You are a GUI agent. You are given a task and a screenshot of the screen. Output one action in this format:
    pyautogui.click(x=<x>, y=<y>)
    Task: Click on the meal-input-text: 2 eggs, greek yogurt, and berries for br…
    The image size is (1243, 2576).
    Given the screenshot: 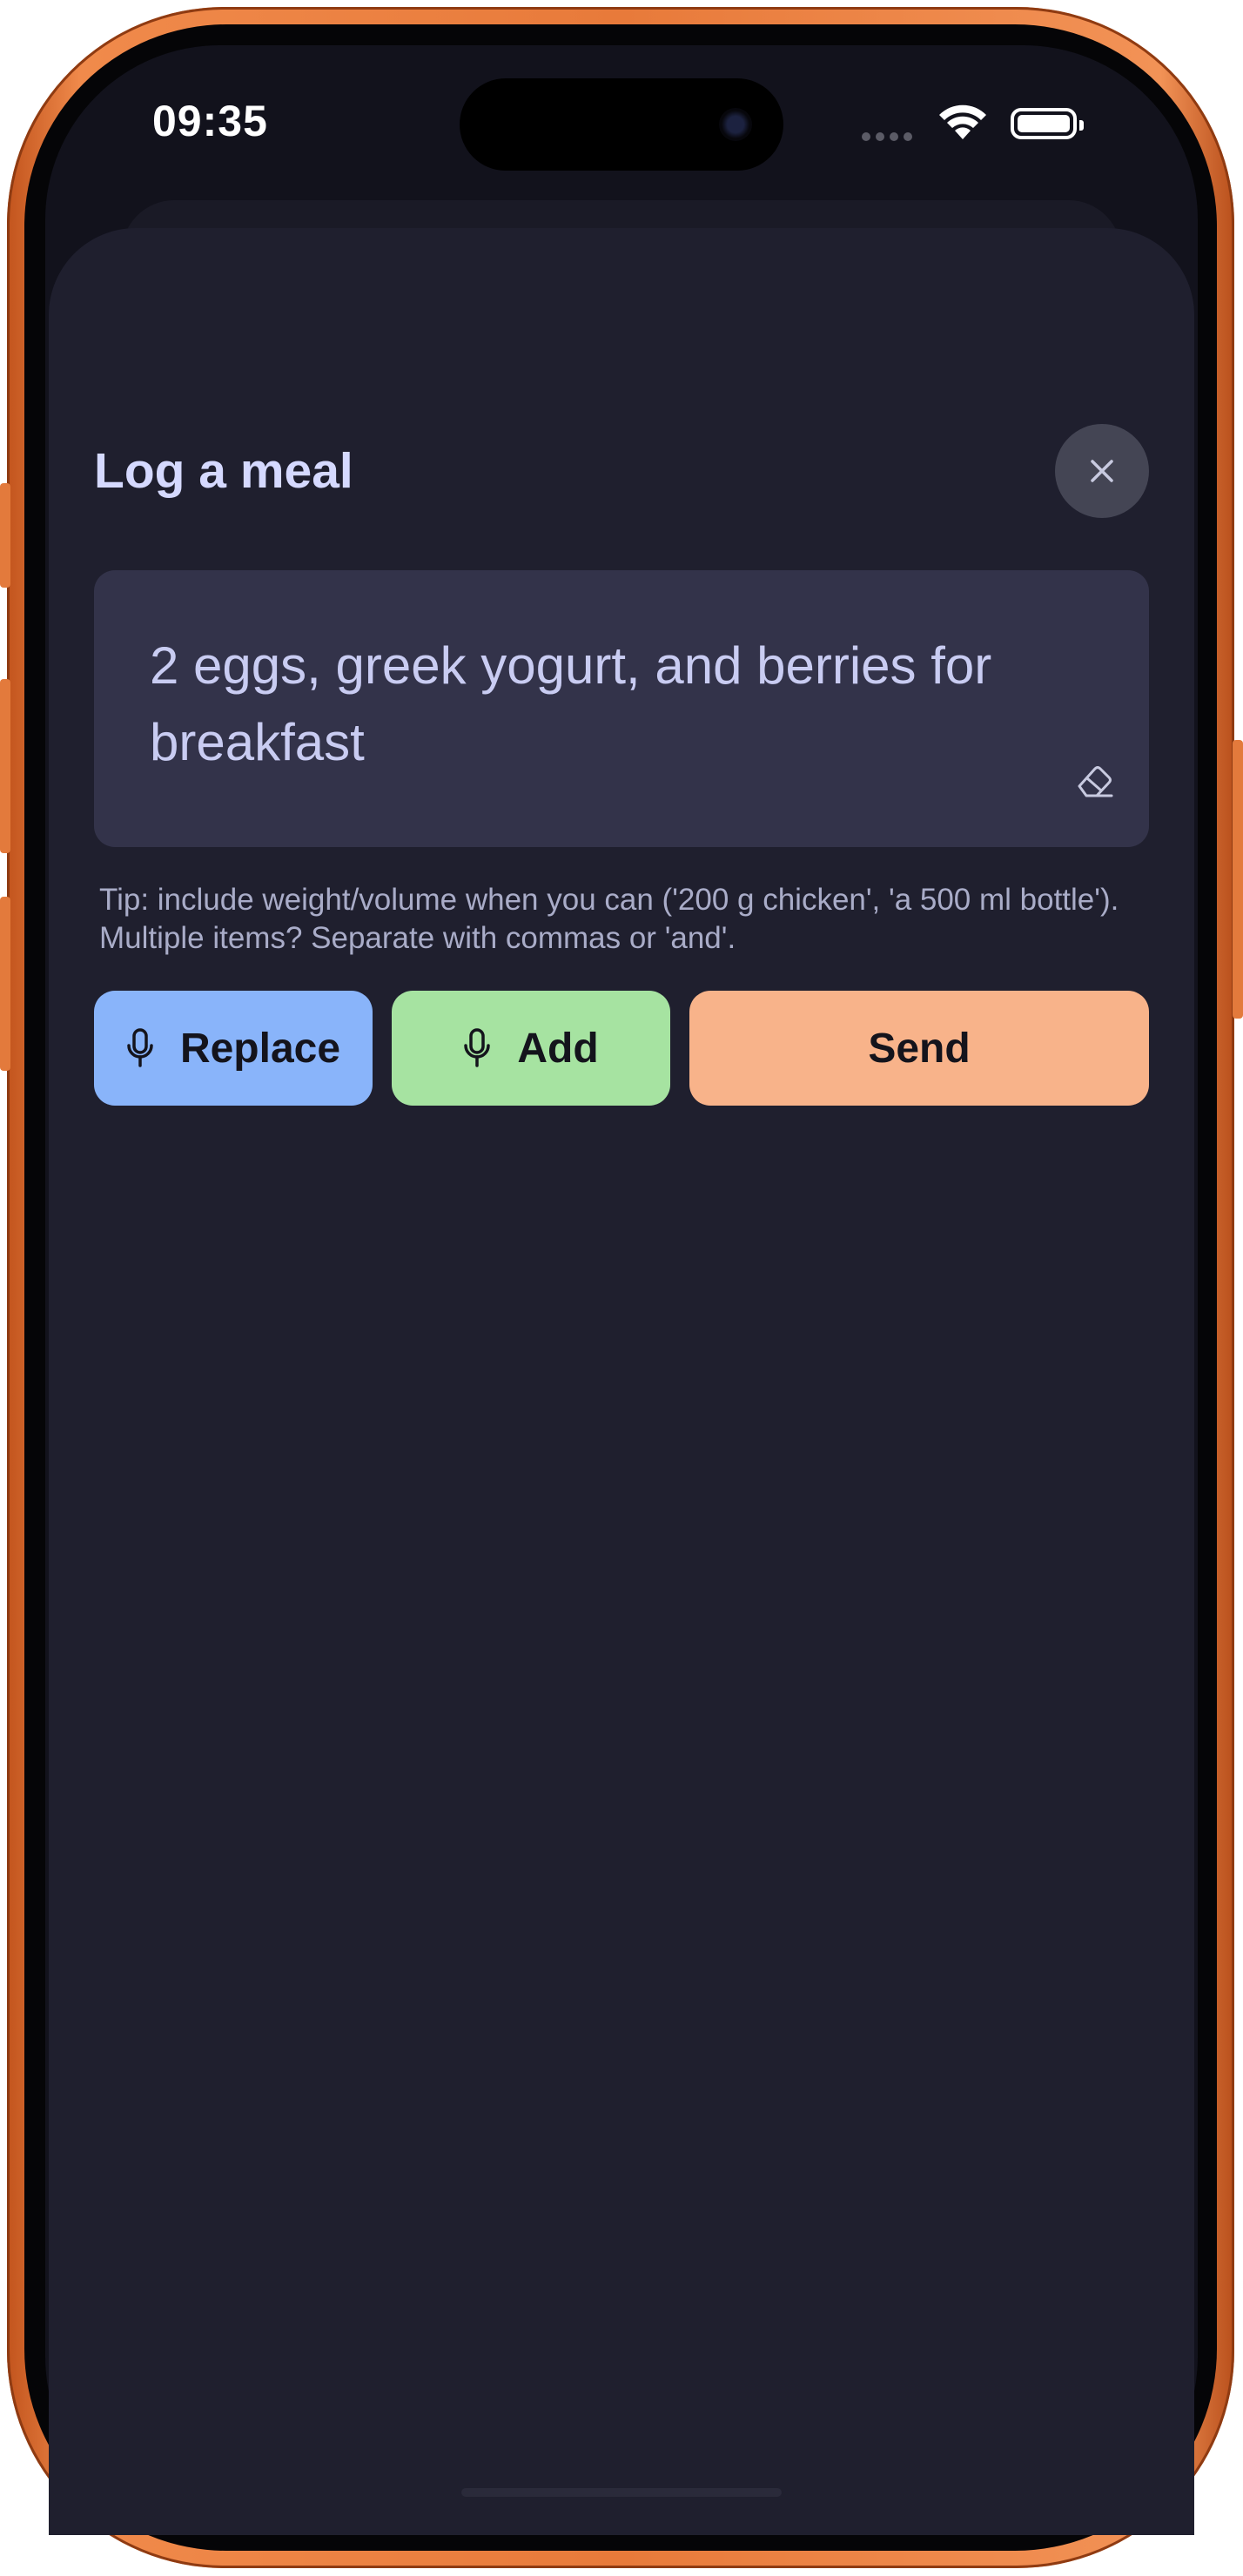 What is the action you would take?
    pyautogui.click(x=620, y=704)
    